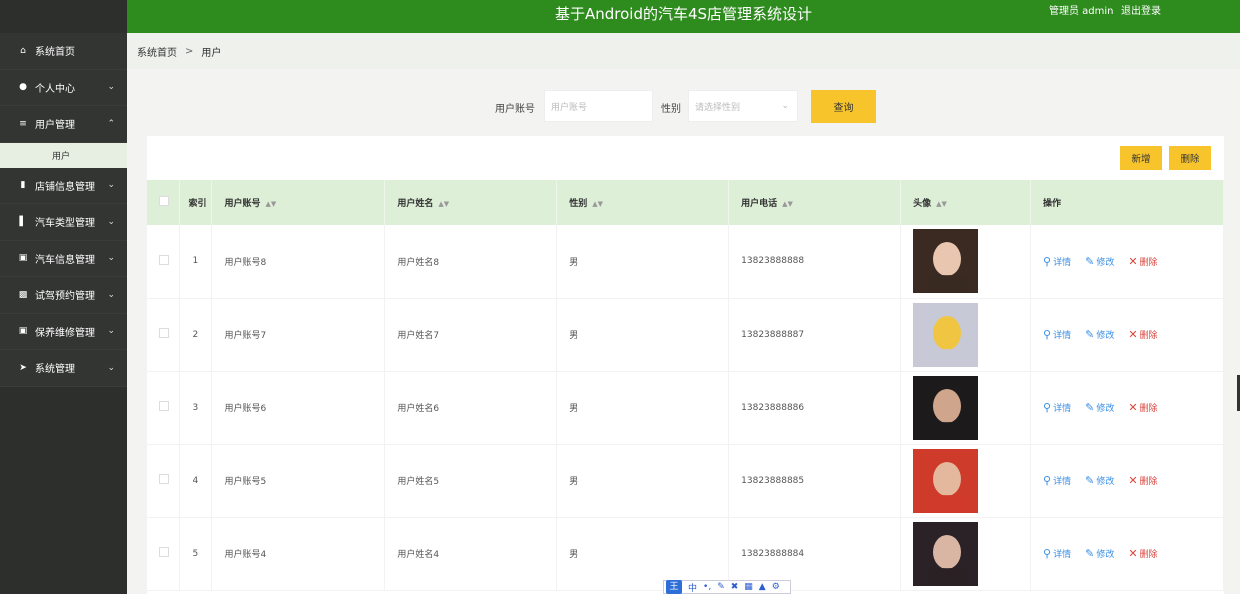 The width and height of the screenshot is (1240, 594). What do you see at coordinates (1190, 158) in the screenshot?
I see `batch-delete-button: 删除` at bounding box center [1190, 158].